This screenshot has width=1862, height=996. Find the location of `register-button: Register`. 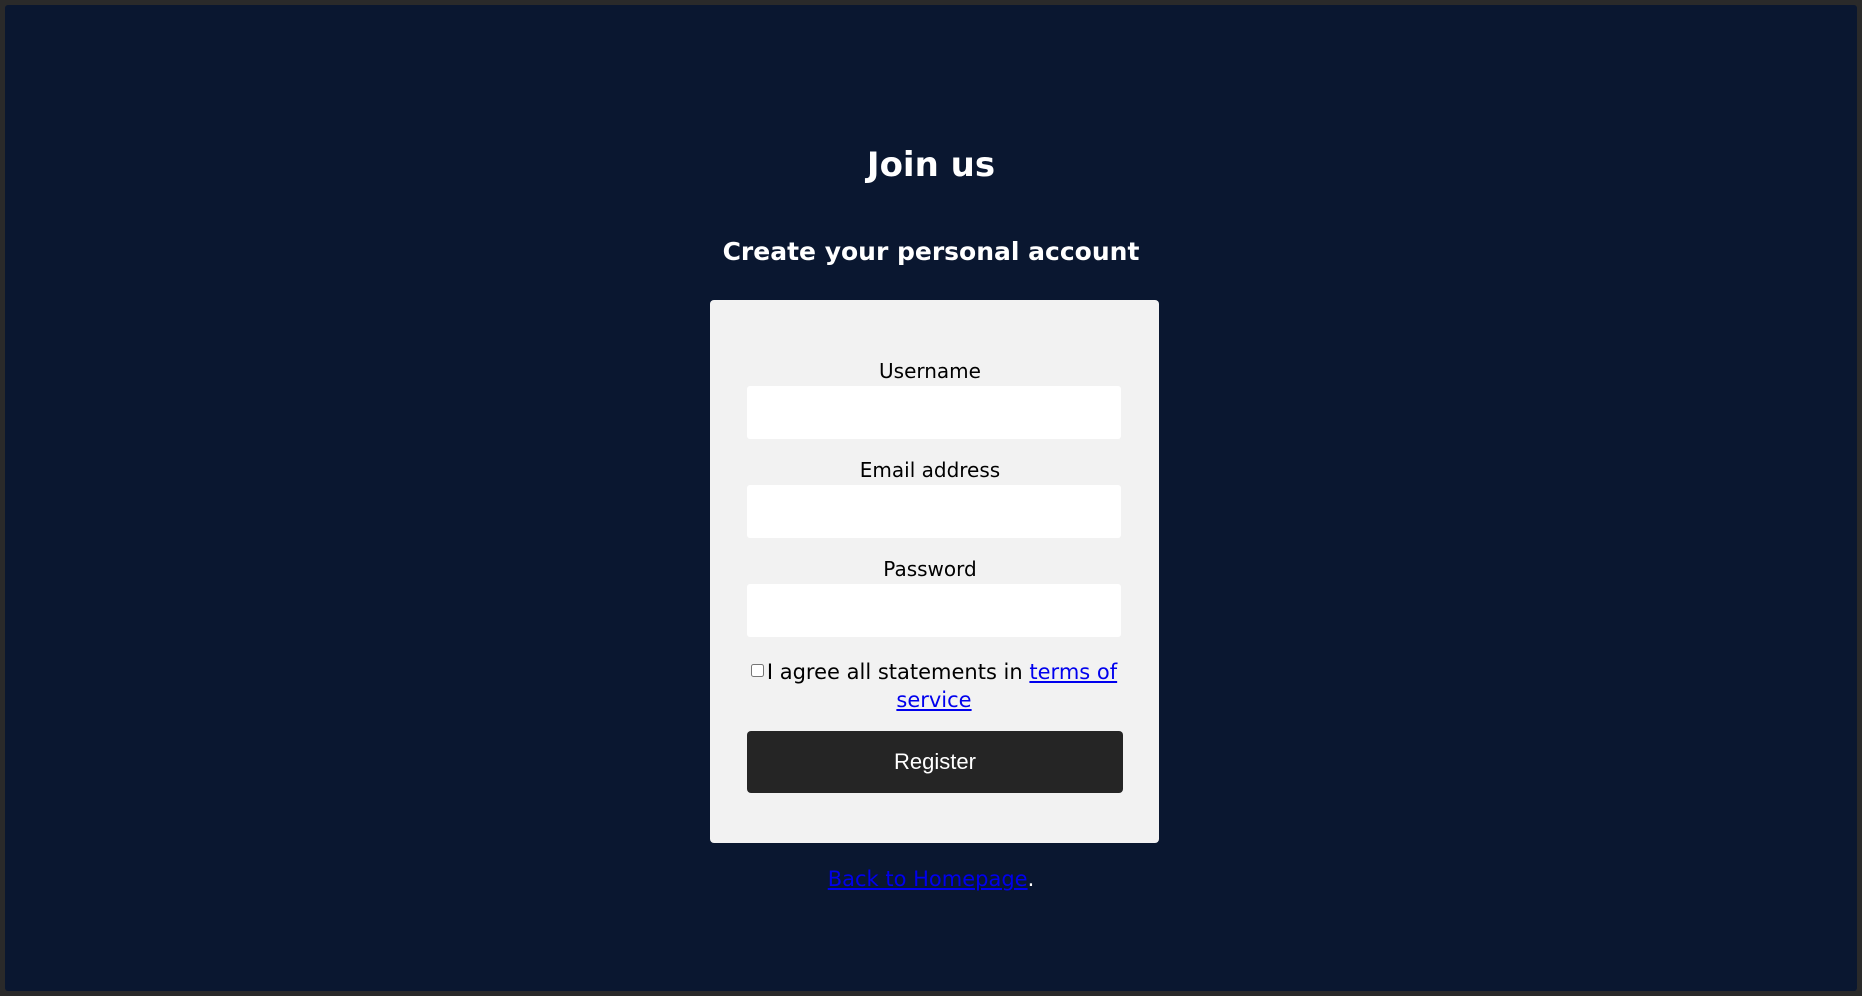

register-button: Register is located at coordinates (935, 762).